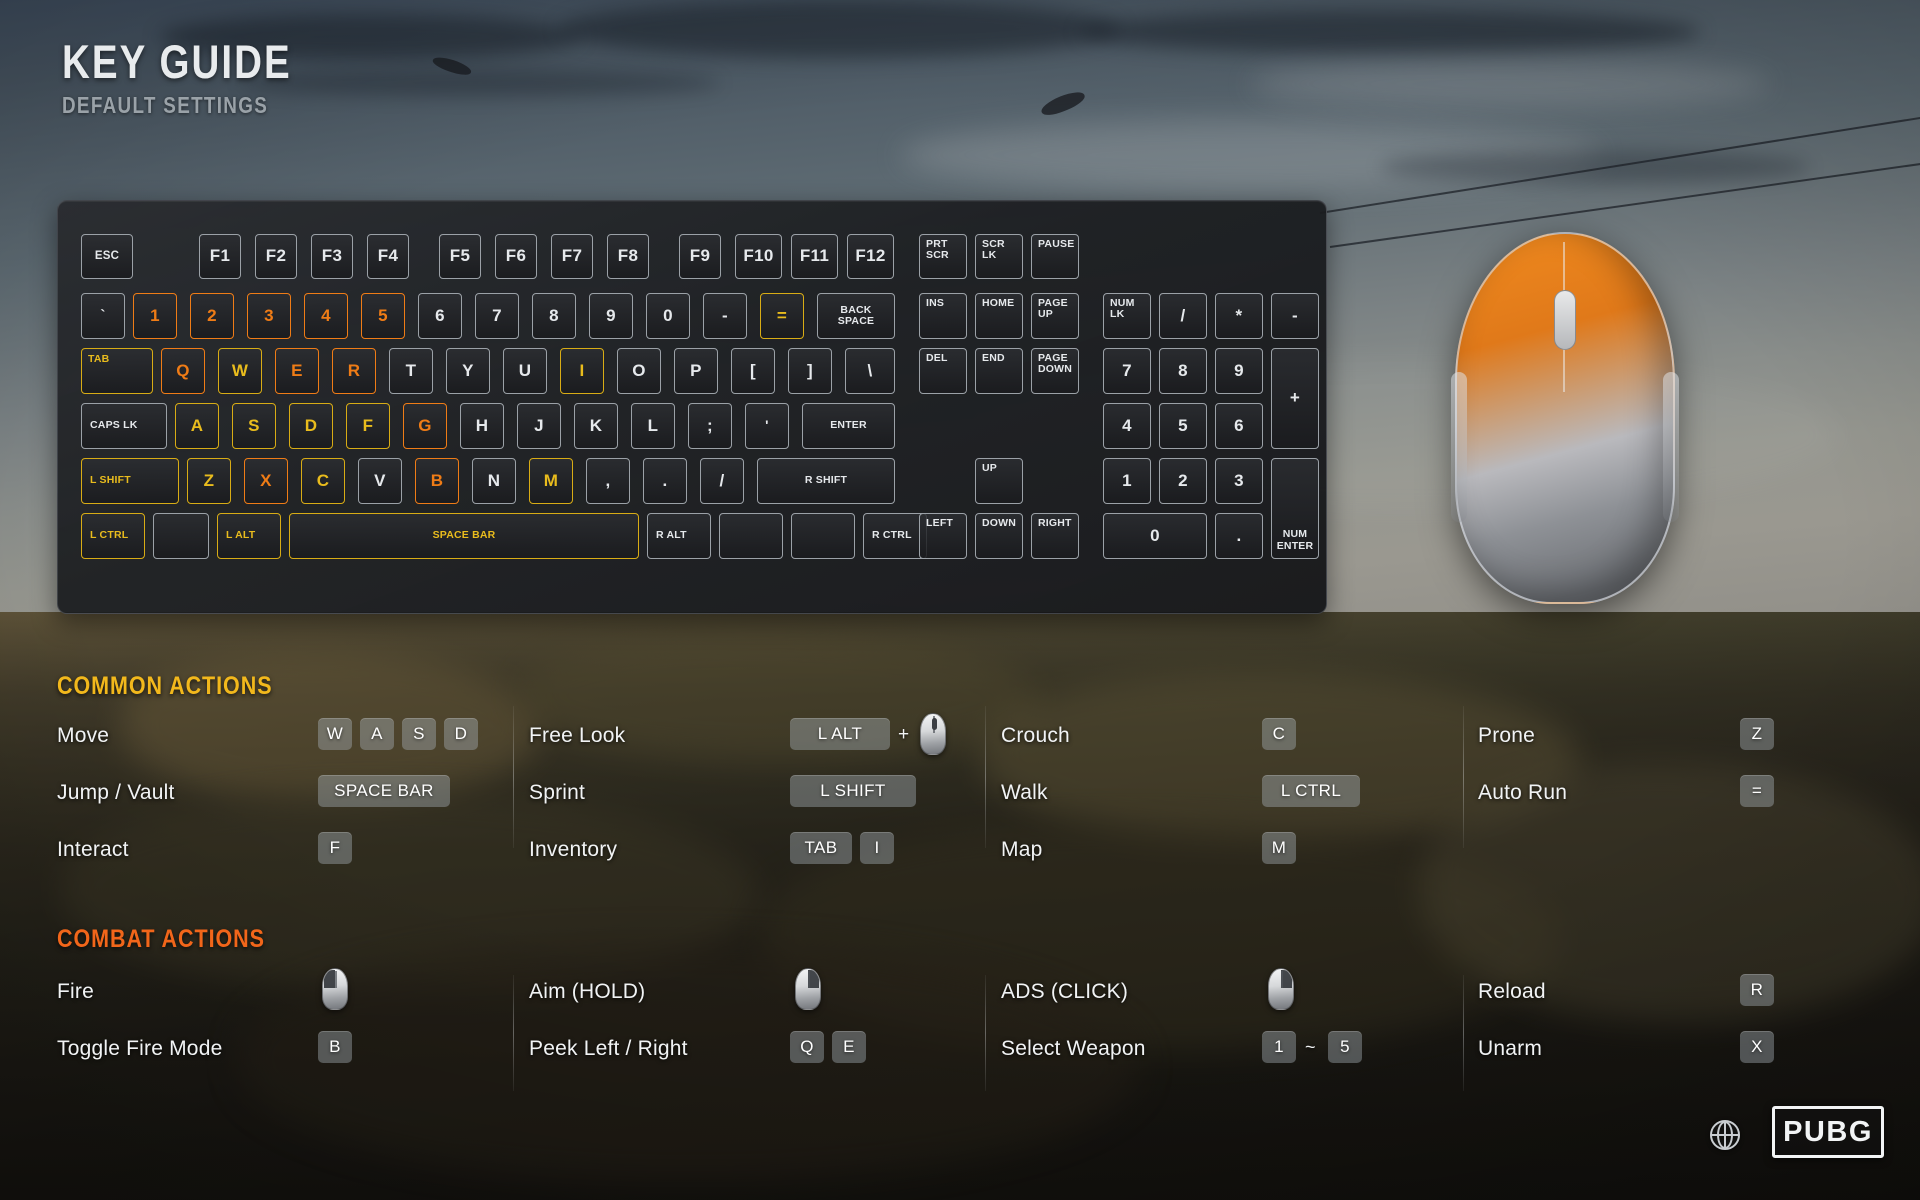 The height and width of the screenshot is (1200, 1920). I want to click on action-label-reload: Reload, so click(1512, 991).